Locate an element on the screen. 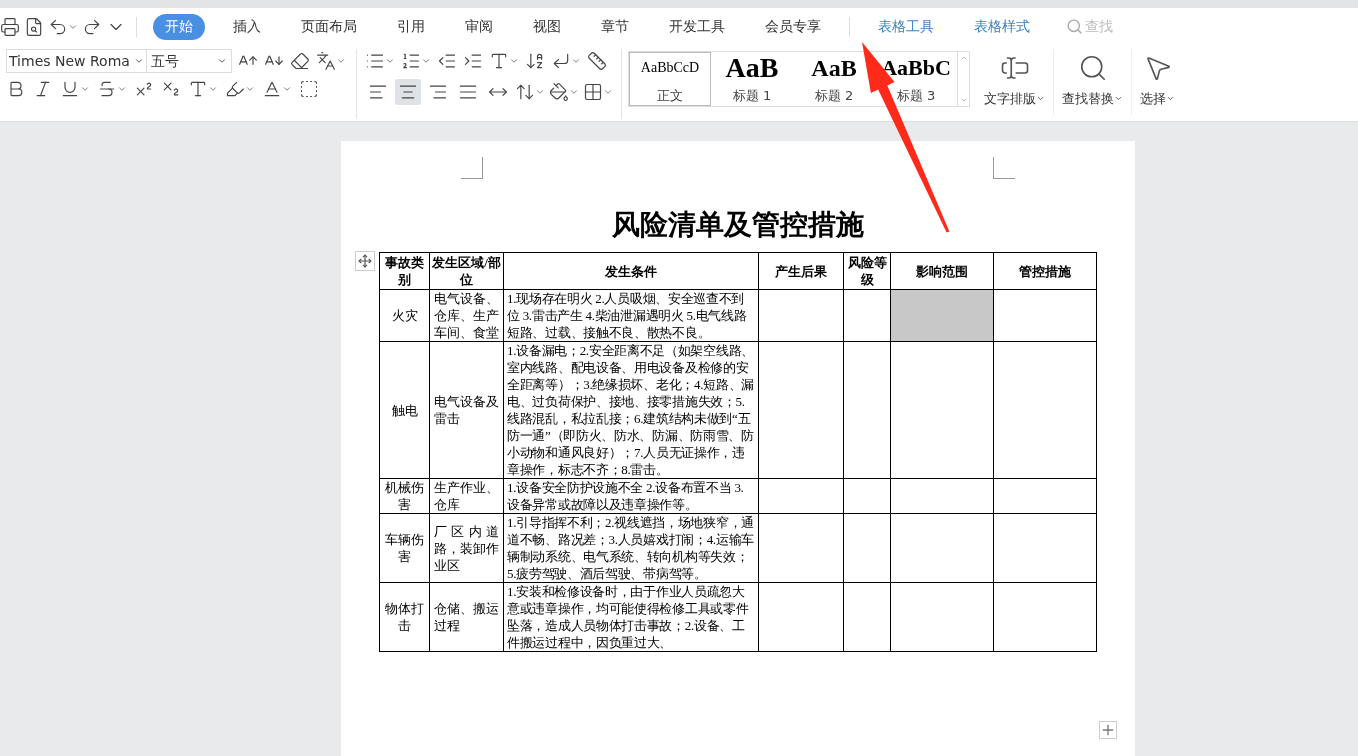 This screenshot has width=1358, height=756. table-cell: 机械伤害 is located at coordinates (404, 496).